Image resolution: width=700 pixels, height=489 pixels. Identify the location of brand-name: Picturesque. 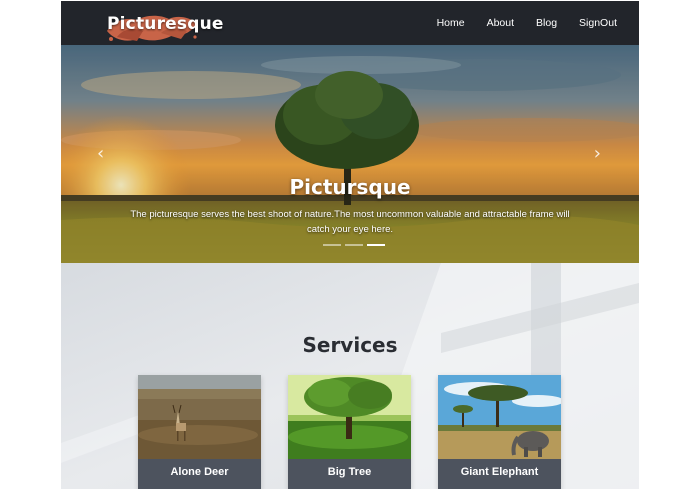
(165, 24).